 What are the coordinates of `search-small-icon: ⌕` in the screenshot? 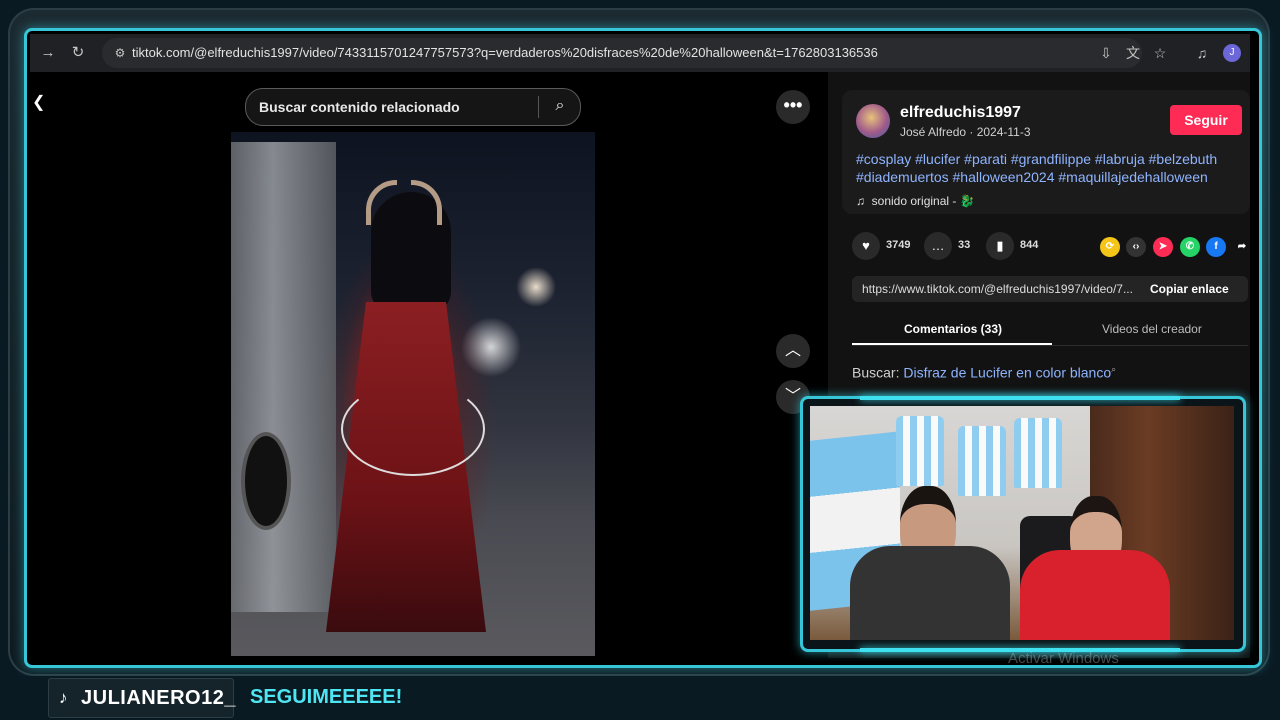 It's located at (1114, 369).